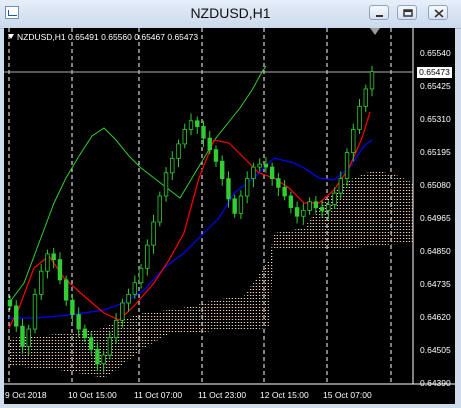 The width and height of the screenshot is (461, 408). I want to click on y-axis-label: 0.64620, so click(435, 317).